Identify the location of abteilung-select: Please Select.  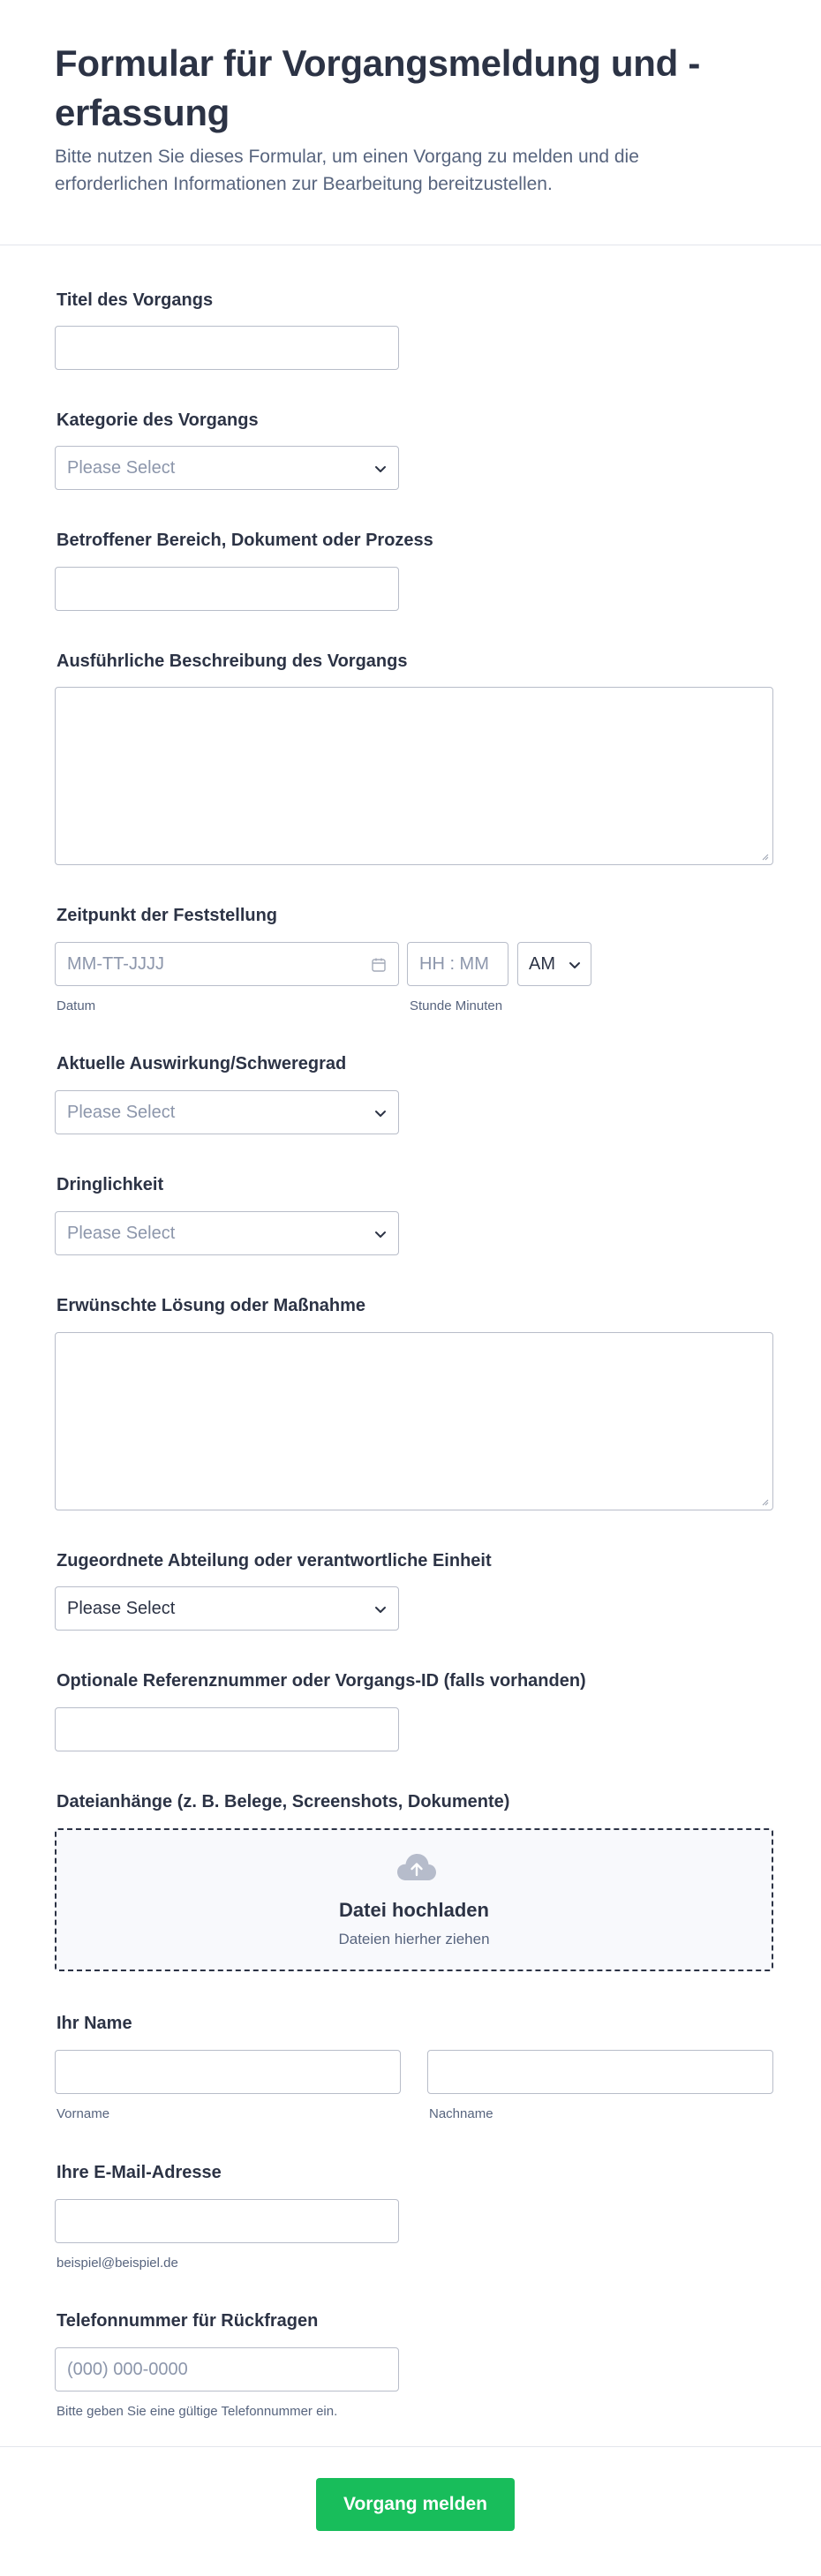
(227, 1609).